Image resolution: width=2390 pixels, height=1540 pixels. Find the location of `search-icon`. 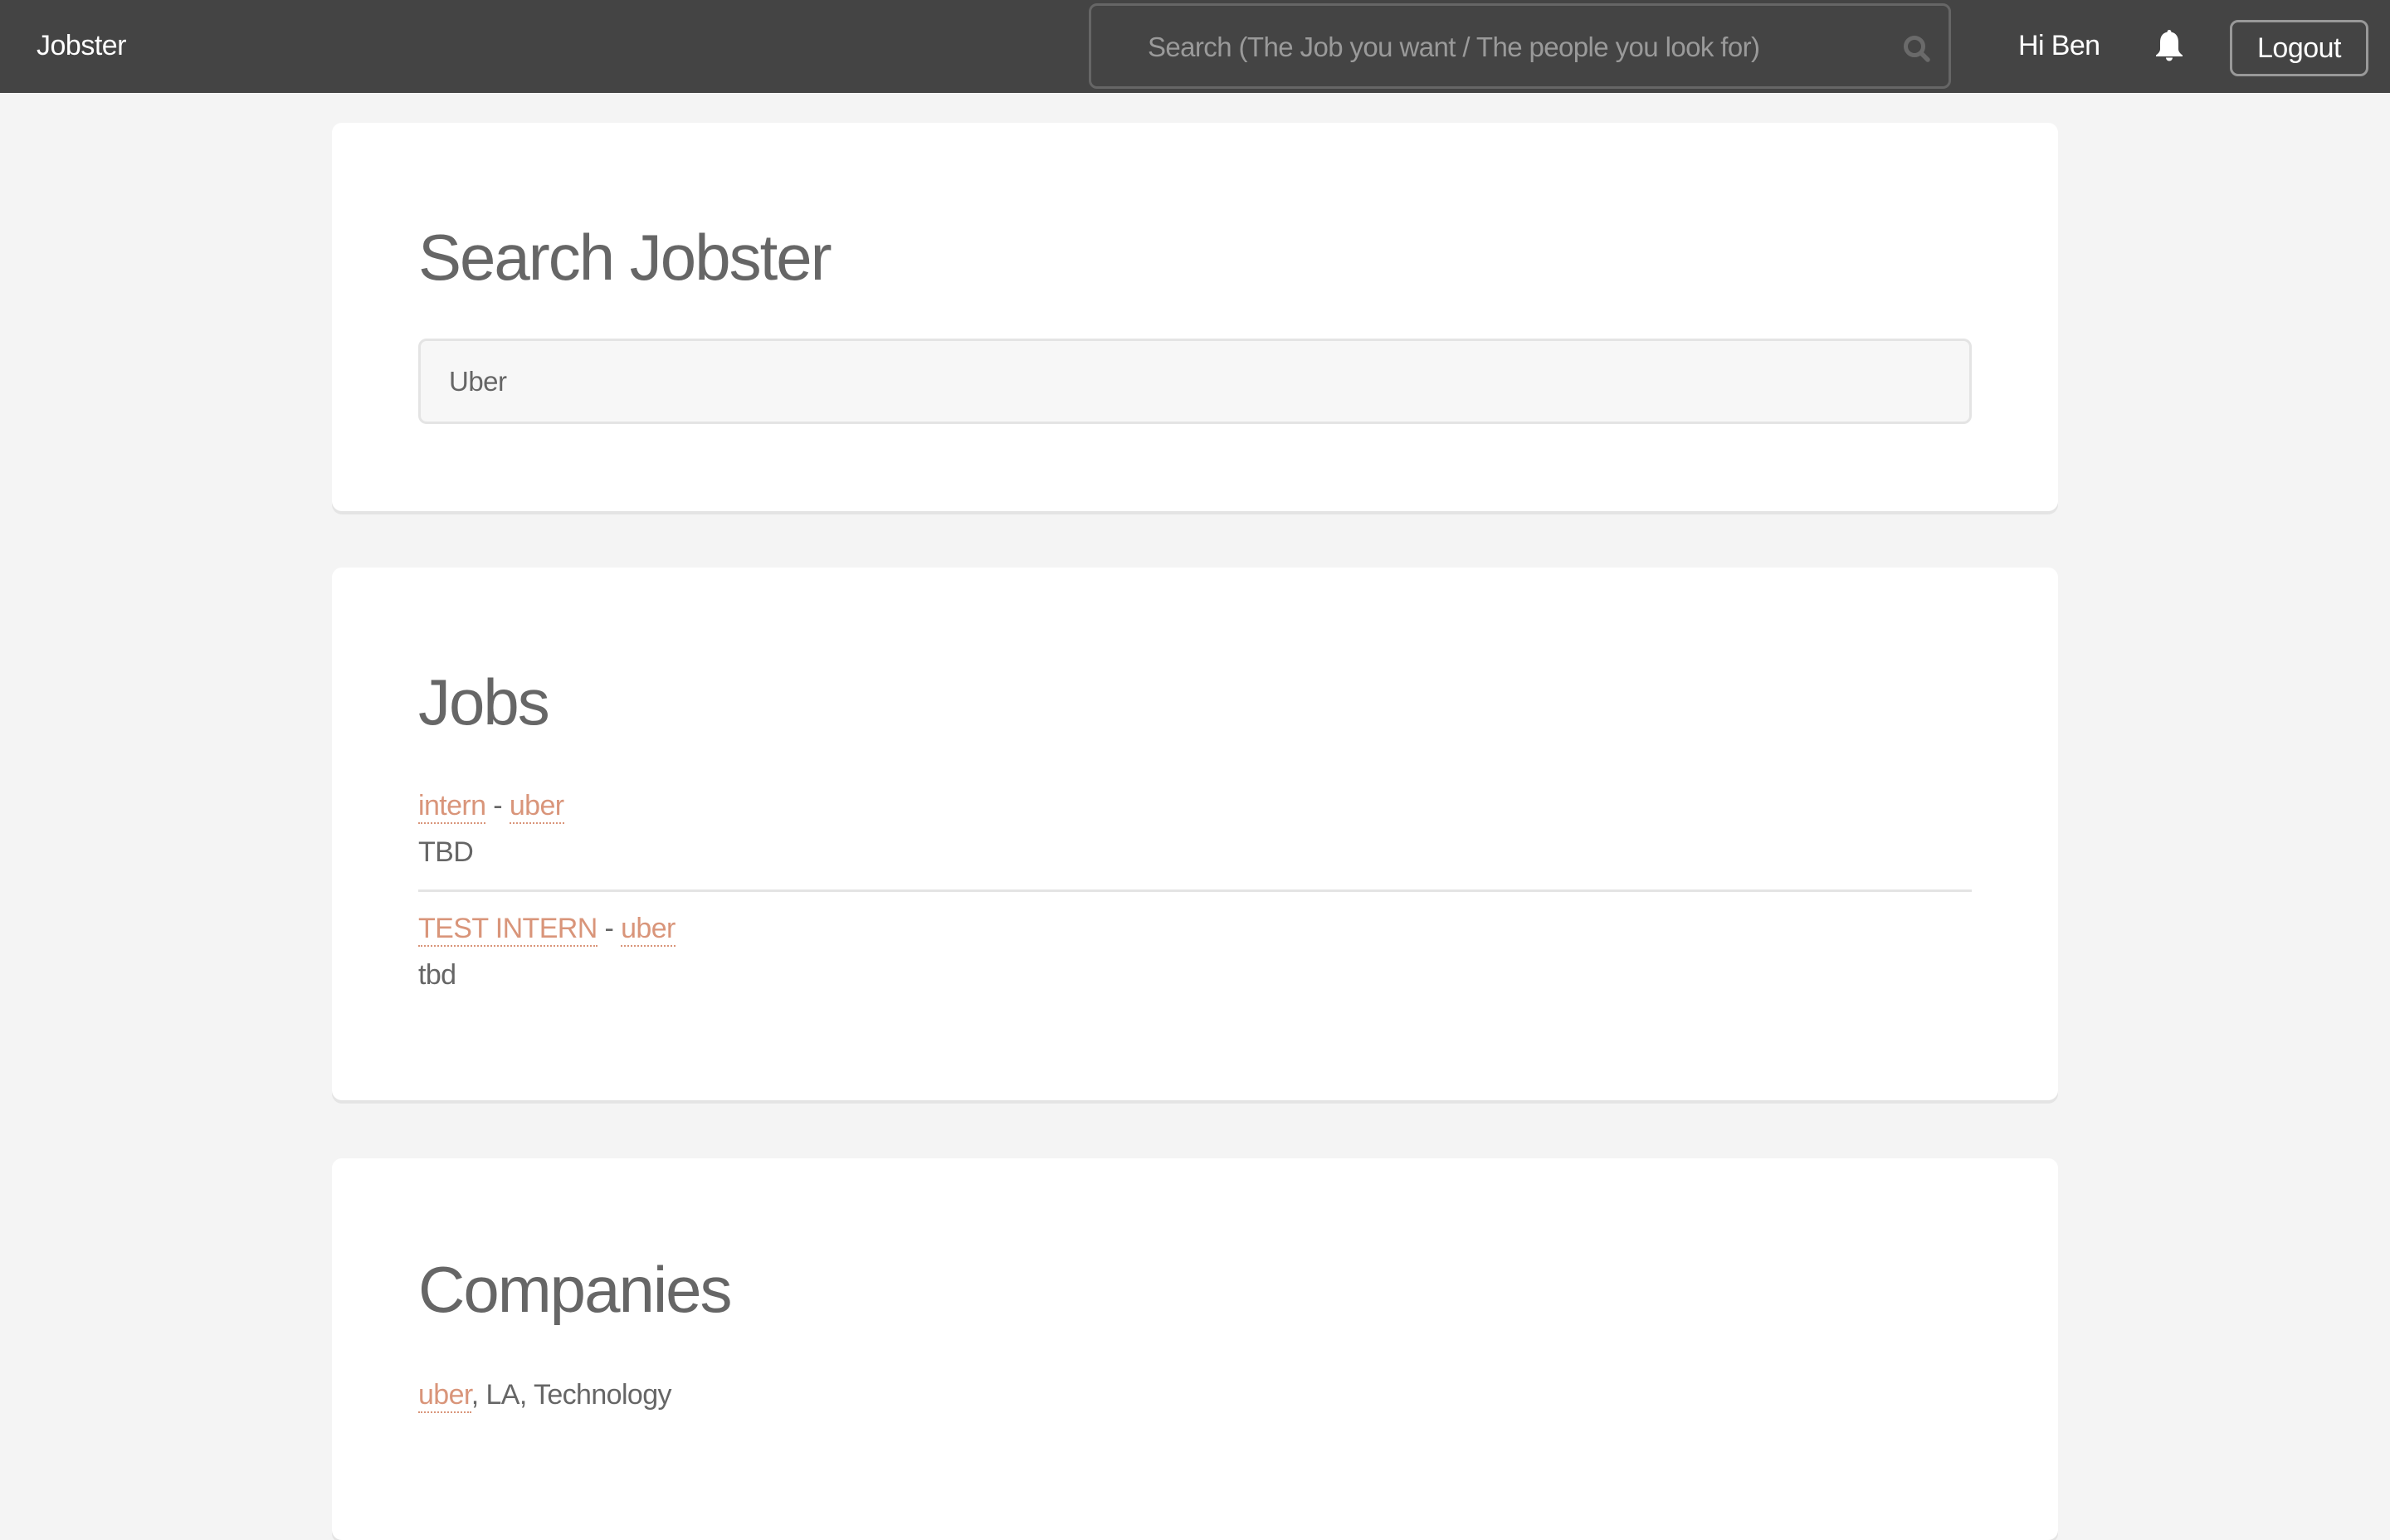

search-icon is located at coordinates (1917, 49).